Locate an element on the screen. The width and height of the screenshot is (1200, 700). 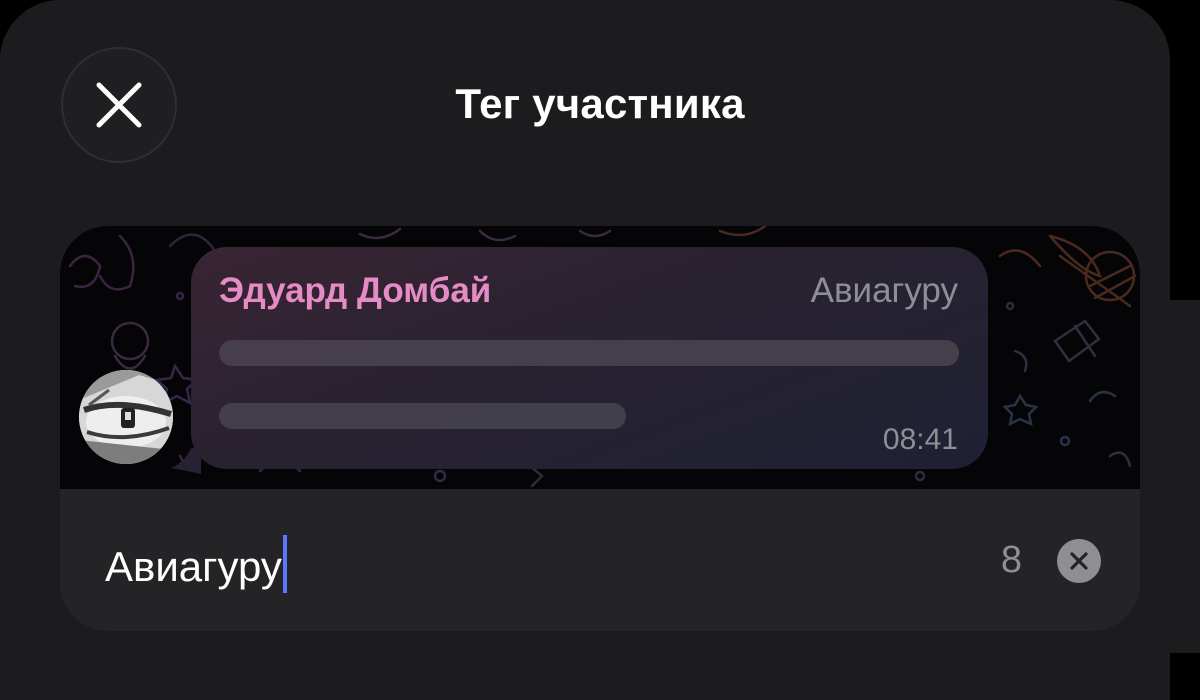
avatar-photo is located at coordinates (126, 417).